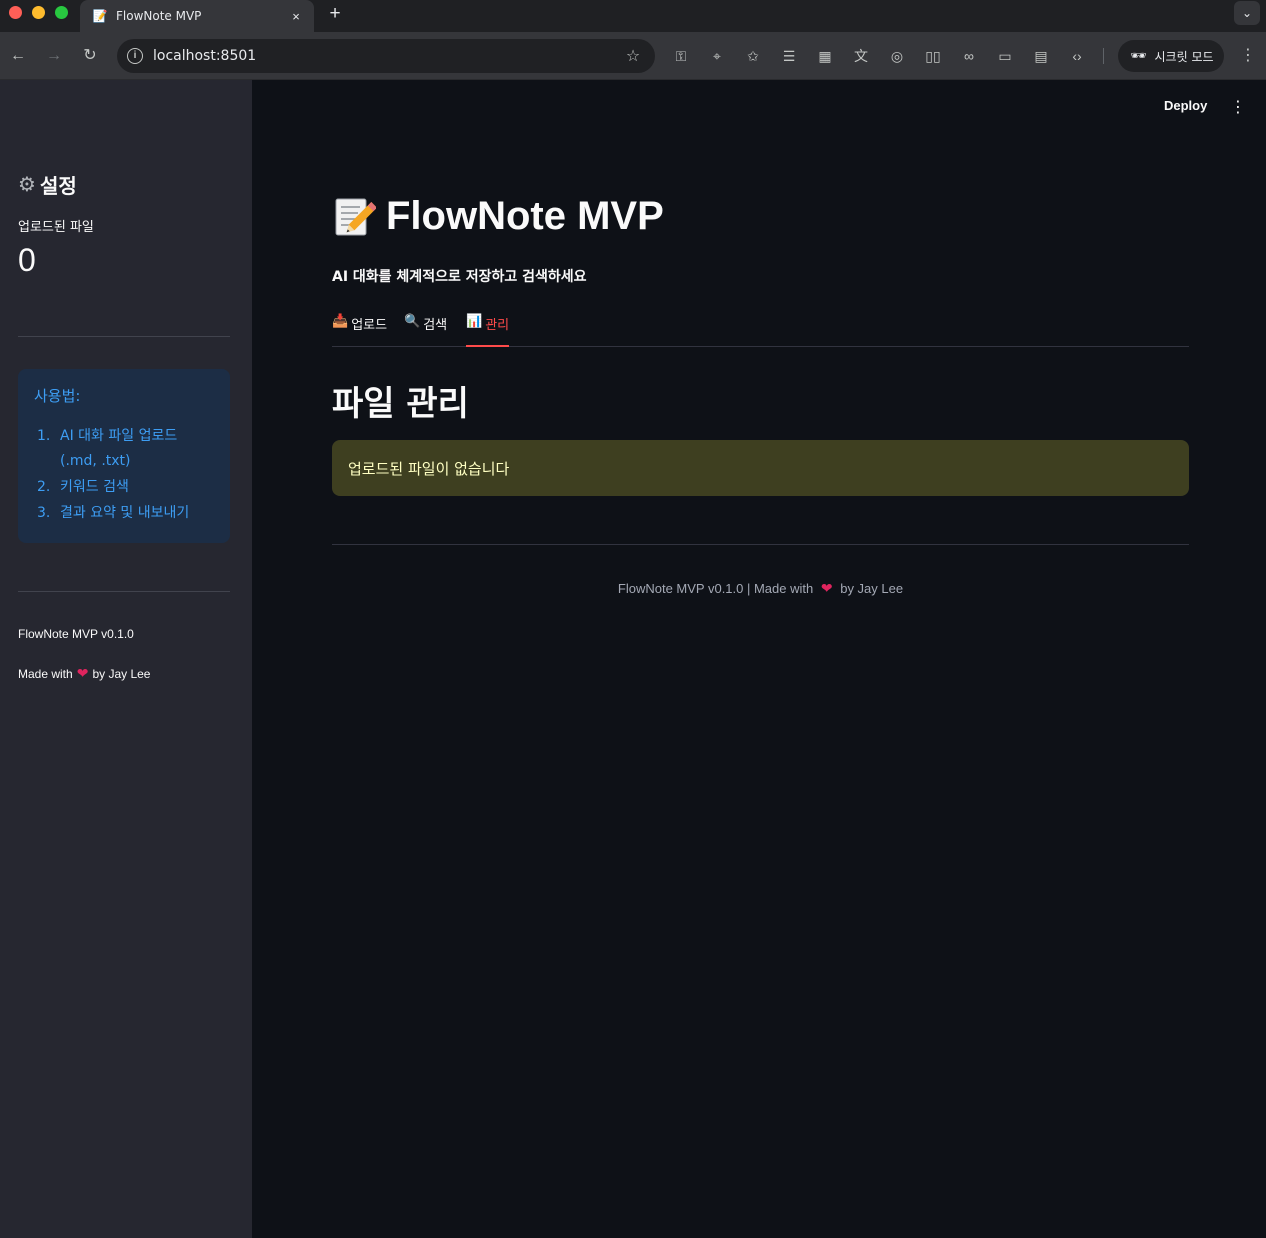  Describe the element at coordinates (753, 56) in the screenshot. I see `favorites-star-icon: ✩` at that location.